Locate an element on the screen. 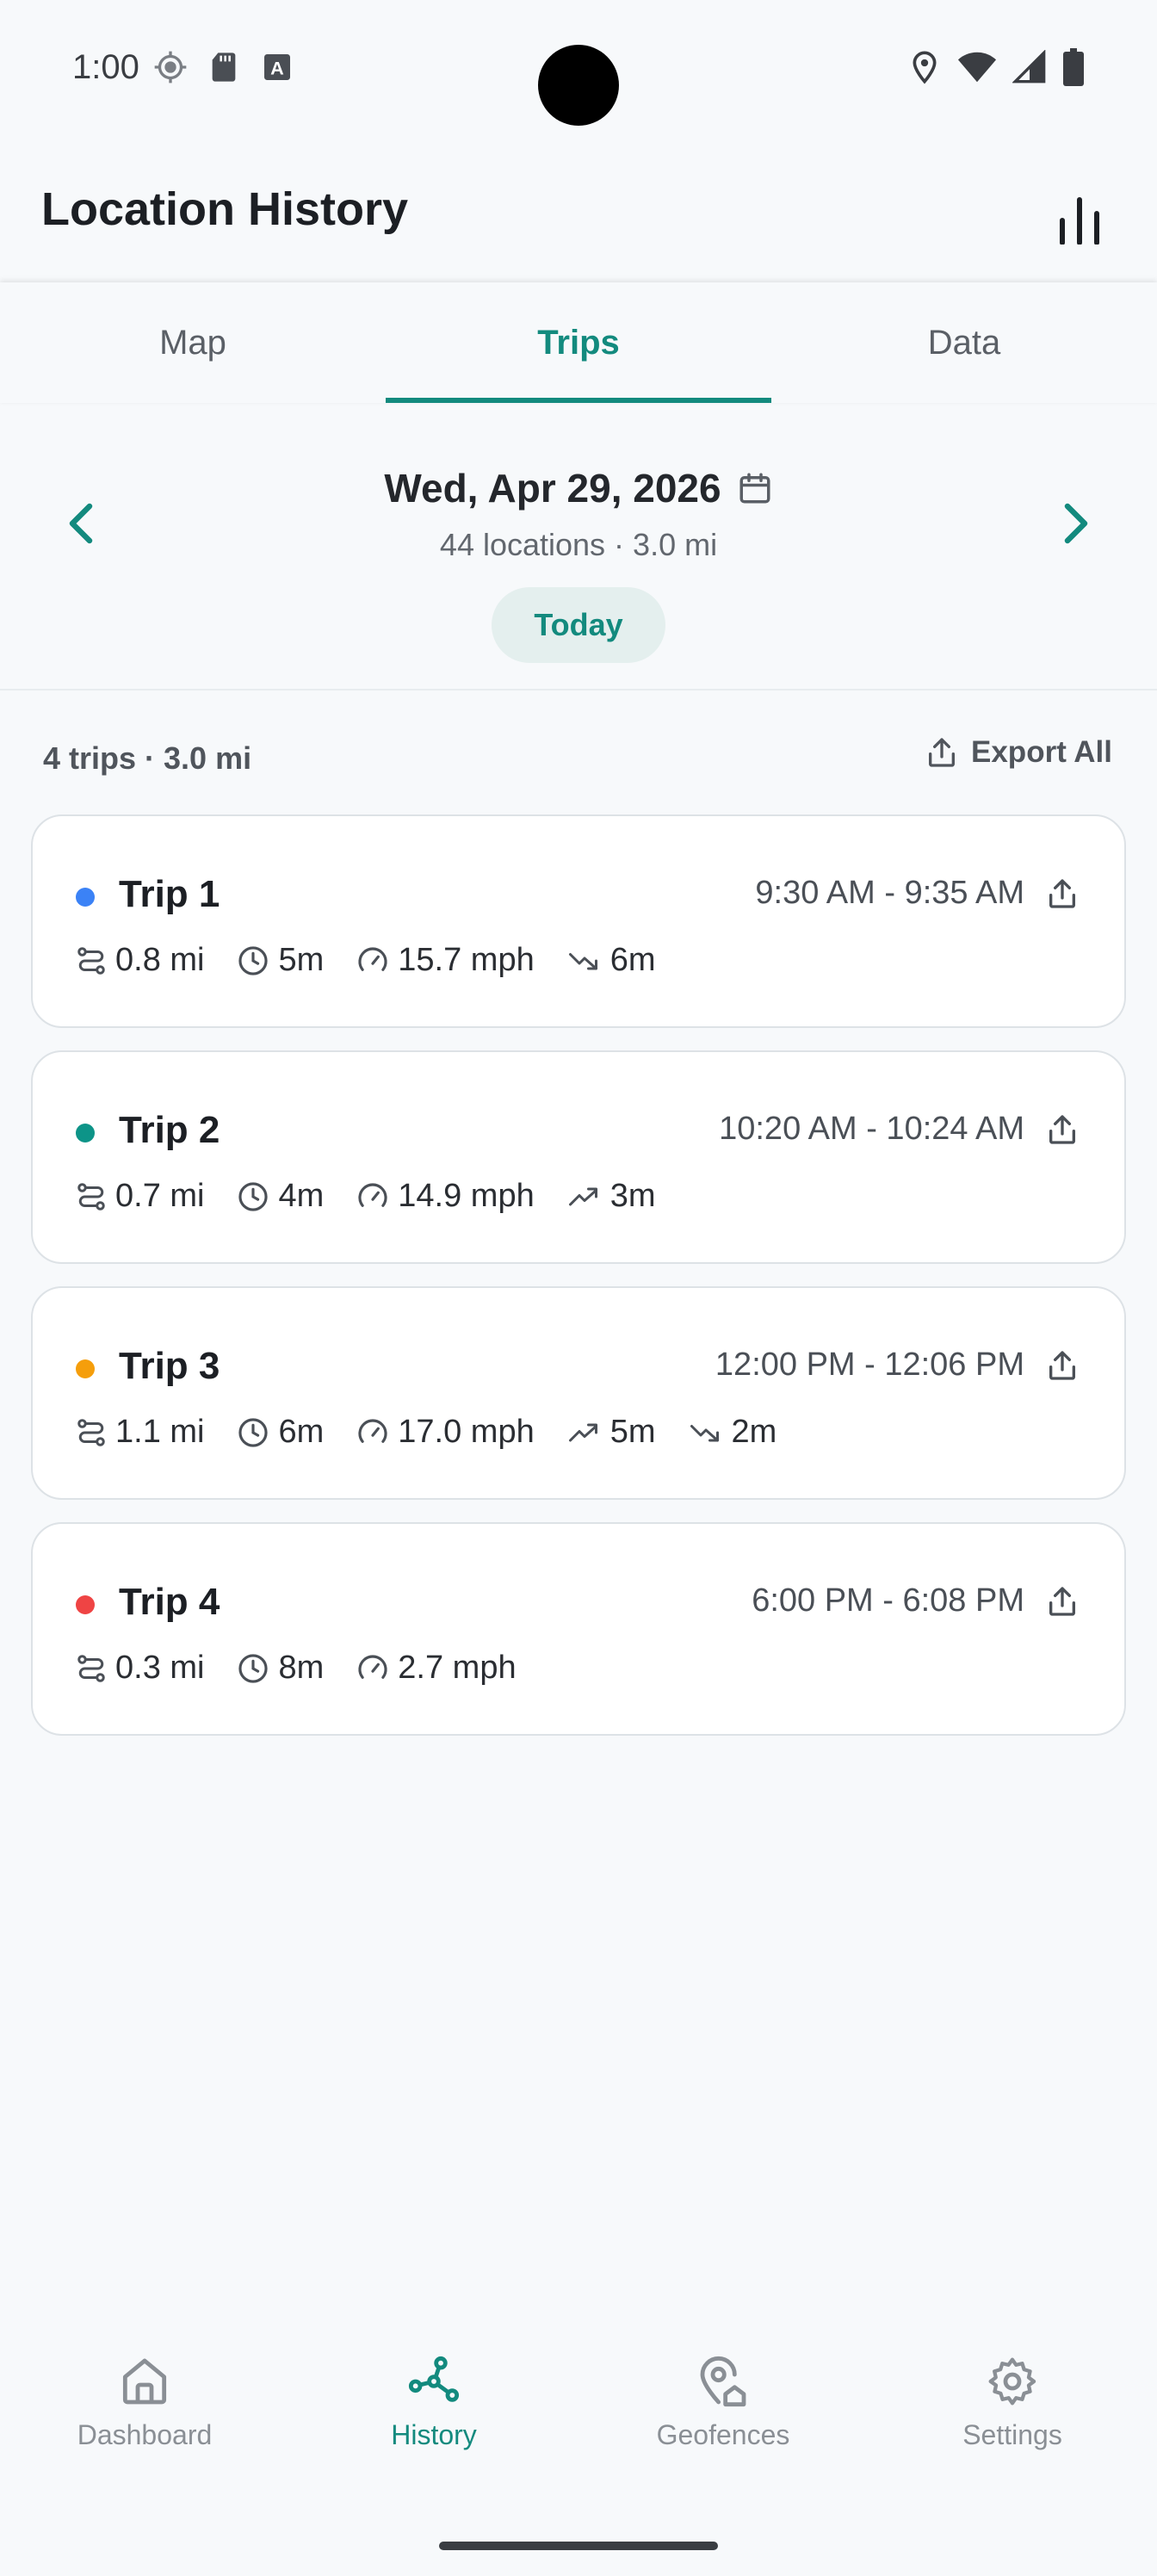  selected-date: Wed, Apr 29, 2026 is located at coordinates (552, 488).